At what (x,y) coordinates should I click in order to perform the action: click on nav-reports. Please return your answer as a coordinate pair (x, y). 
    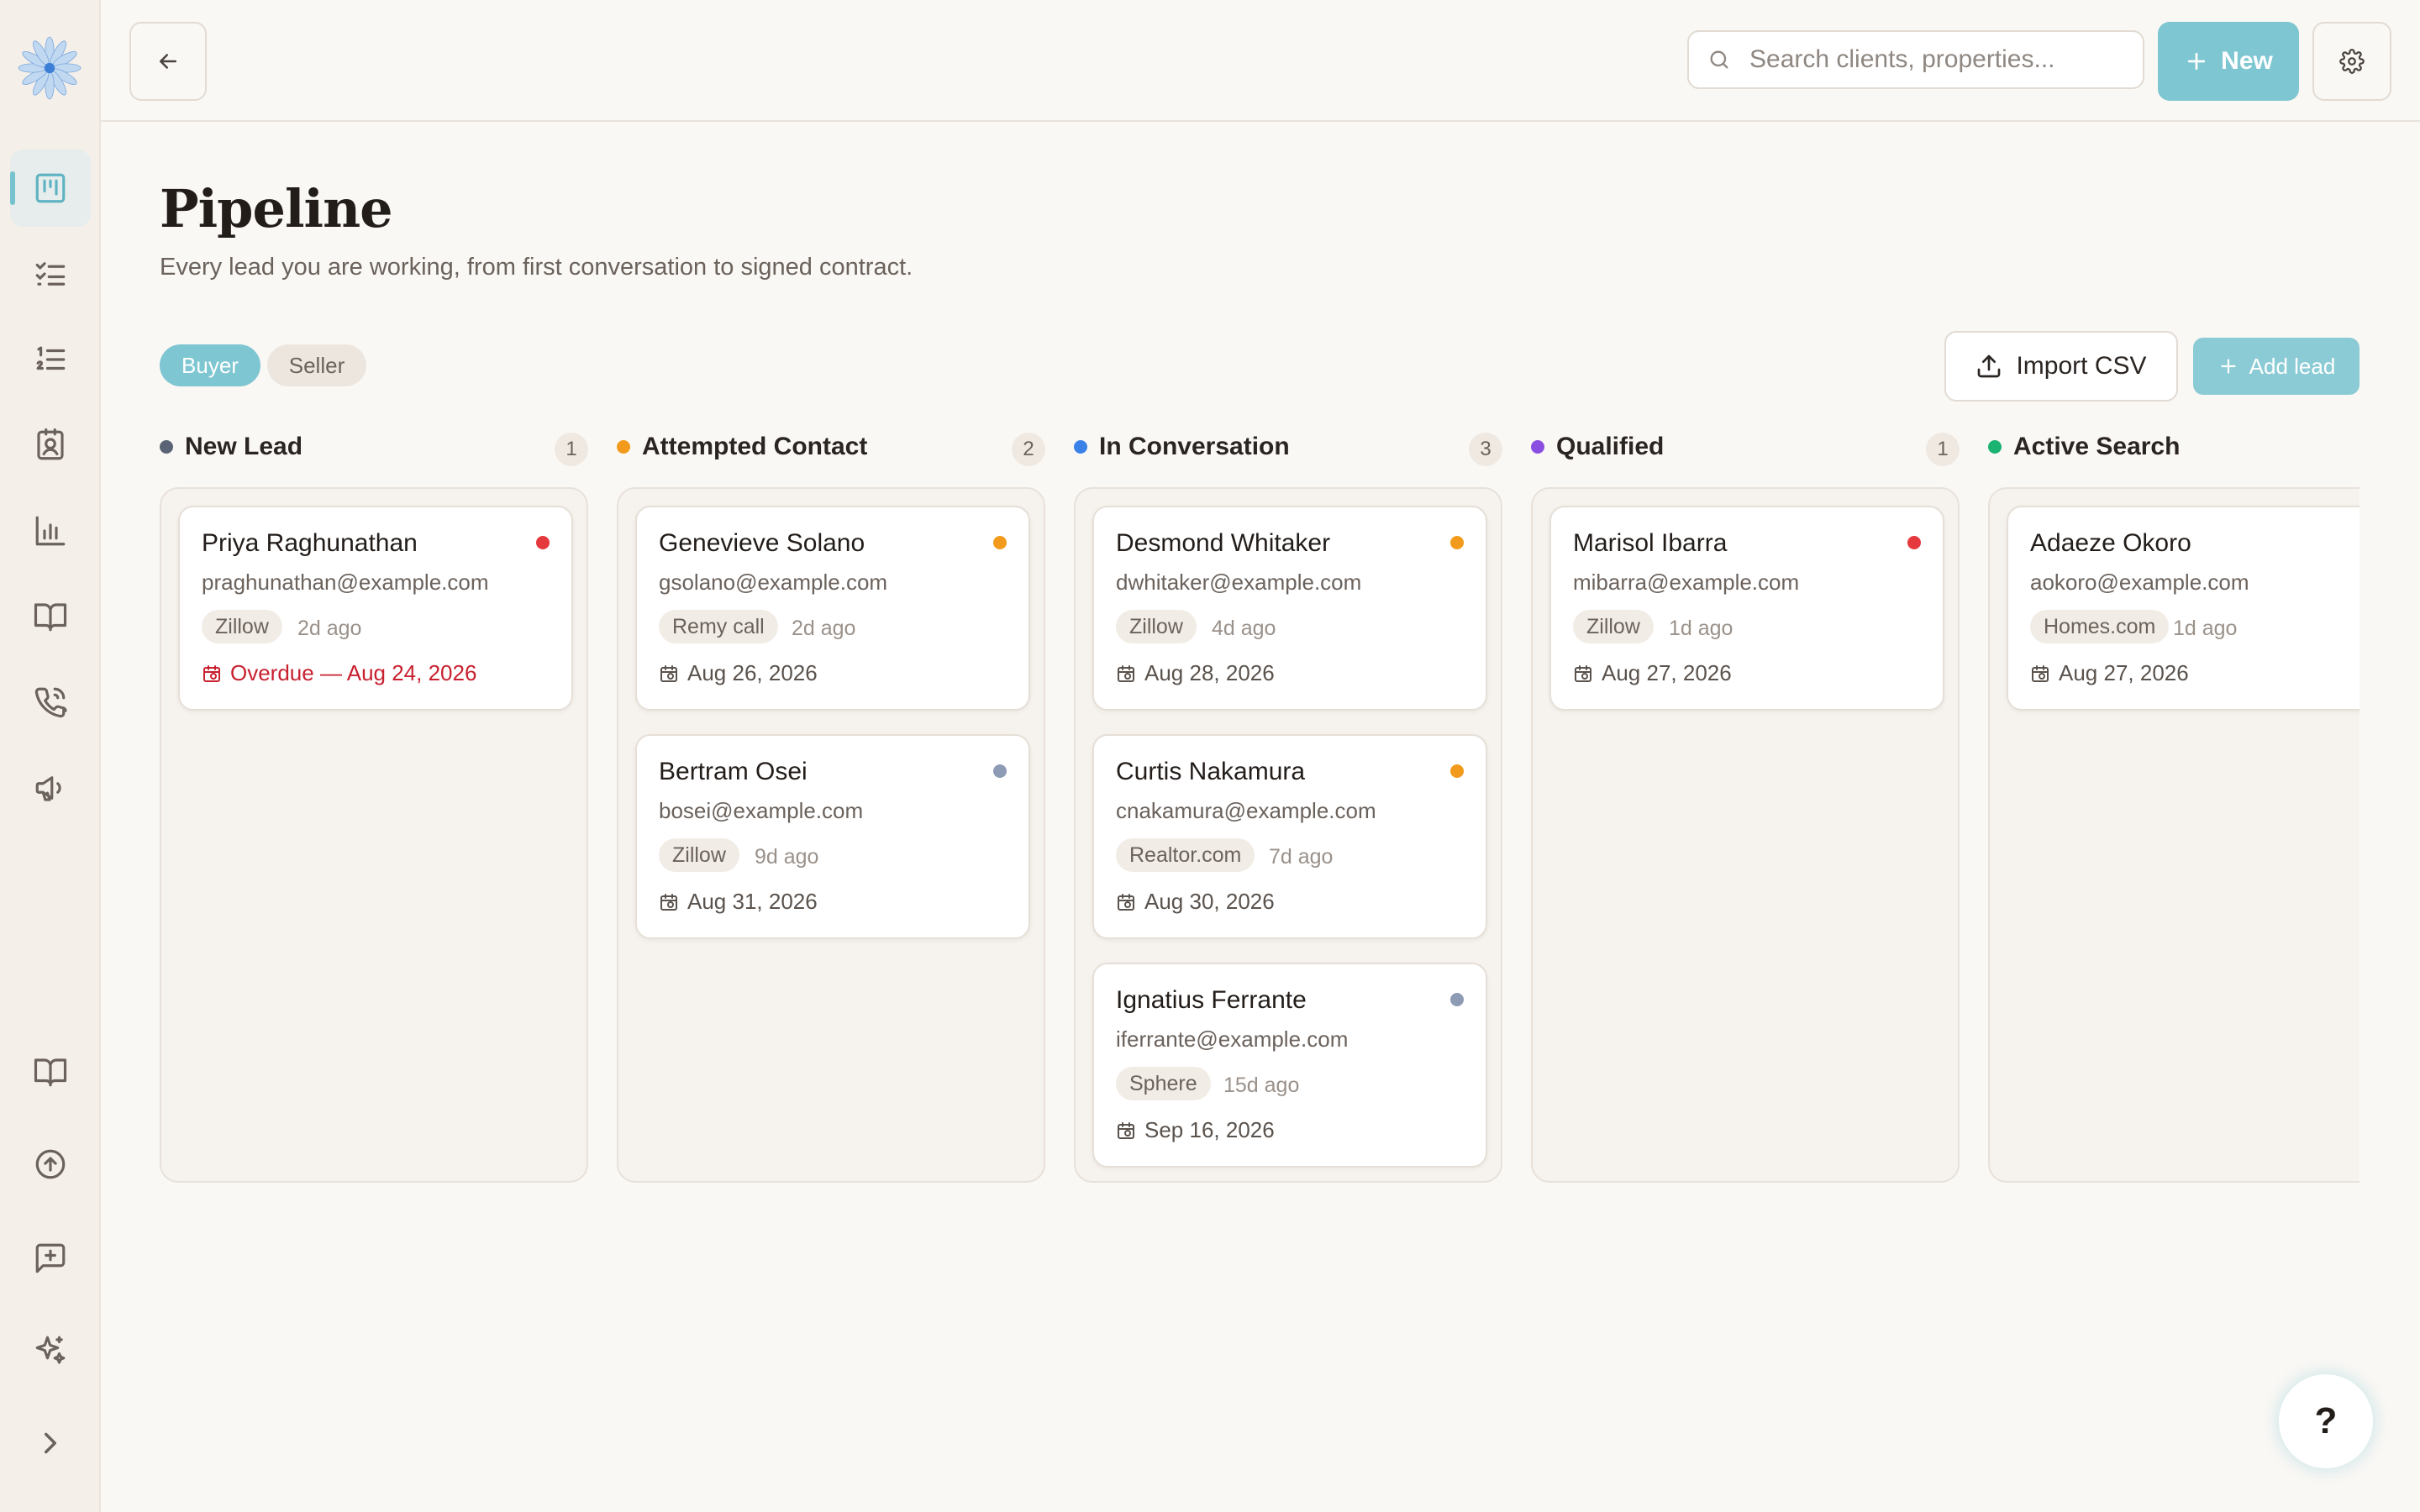
    Looking at the image, I should click on (51, 531).